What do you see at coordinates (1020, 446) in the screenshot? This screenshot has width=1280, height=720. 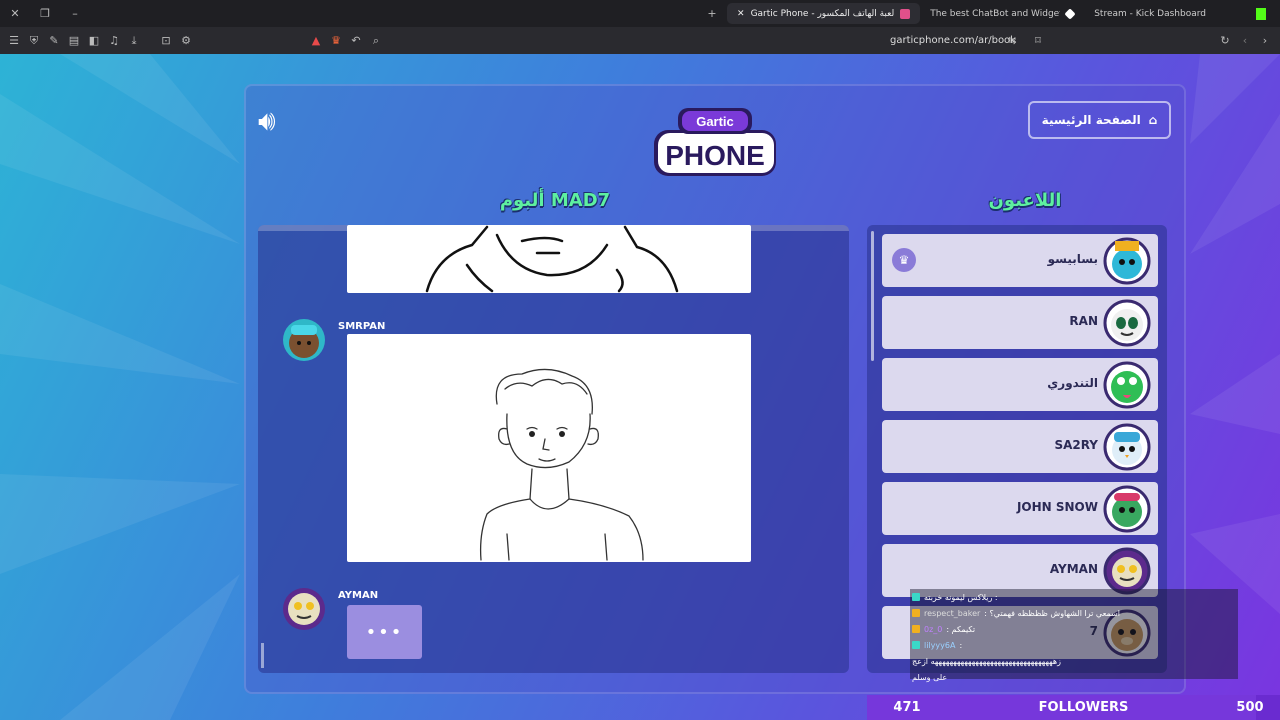 I see `player-row: SA2RY` at bounding box center [1020, 446].